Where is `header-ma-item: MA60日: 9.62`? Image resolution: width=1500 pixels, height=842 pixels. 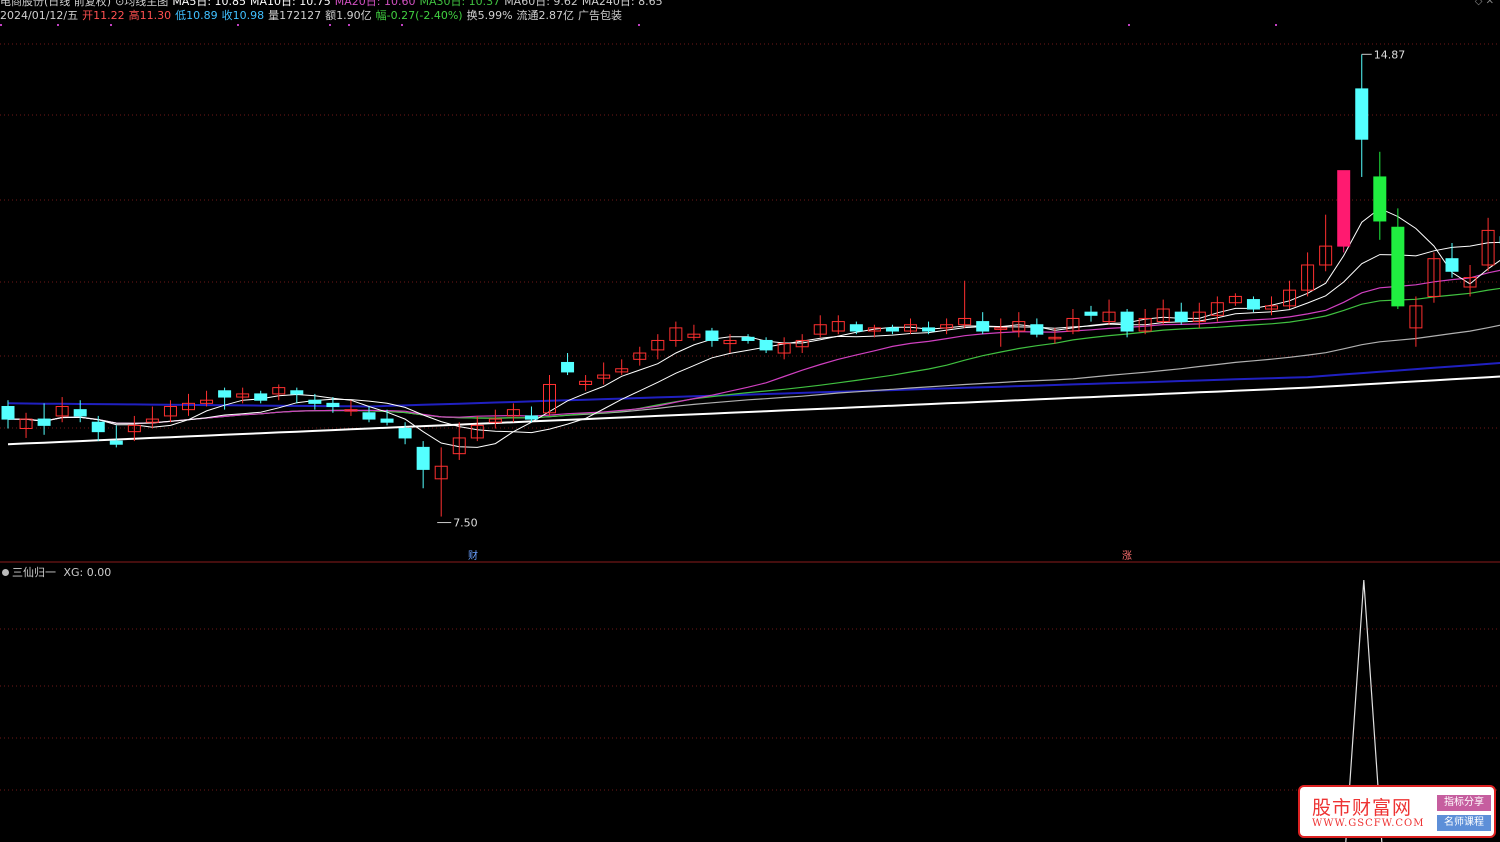 header-ma-item: MA60日: 9.62 is located at coordinates (541, 4).